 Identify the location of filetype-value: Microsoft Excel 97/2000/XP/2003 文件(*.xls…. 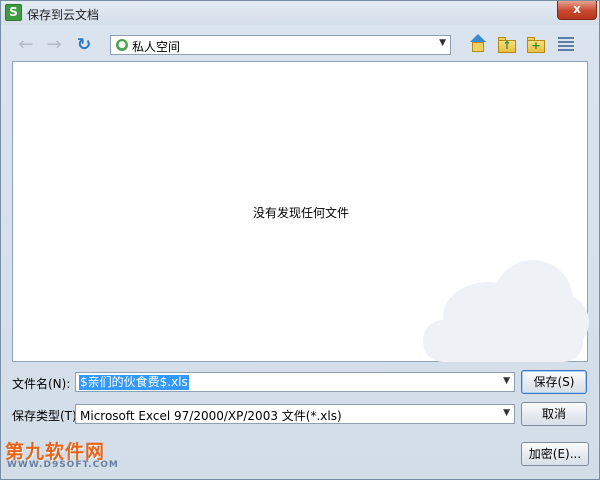
(211, 416).